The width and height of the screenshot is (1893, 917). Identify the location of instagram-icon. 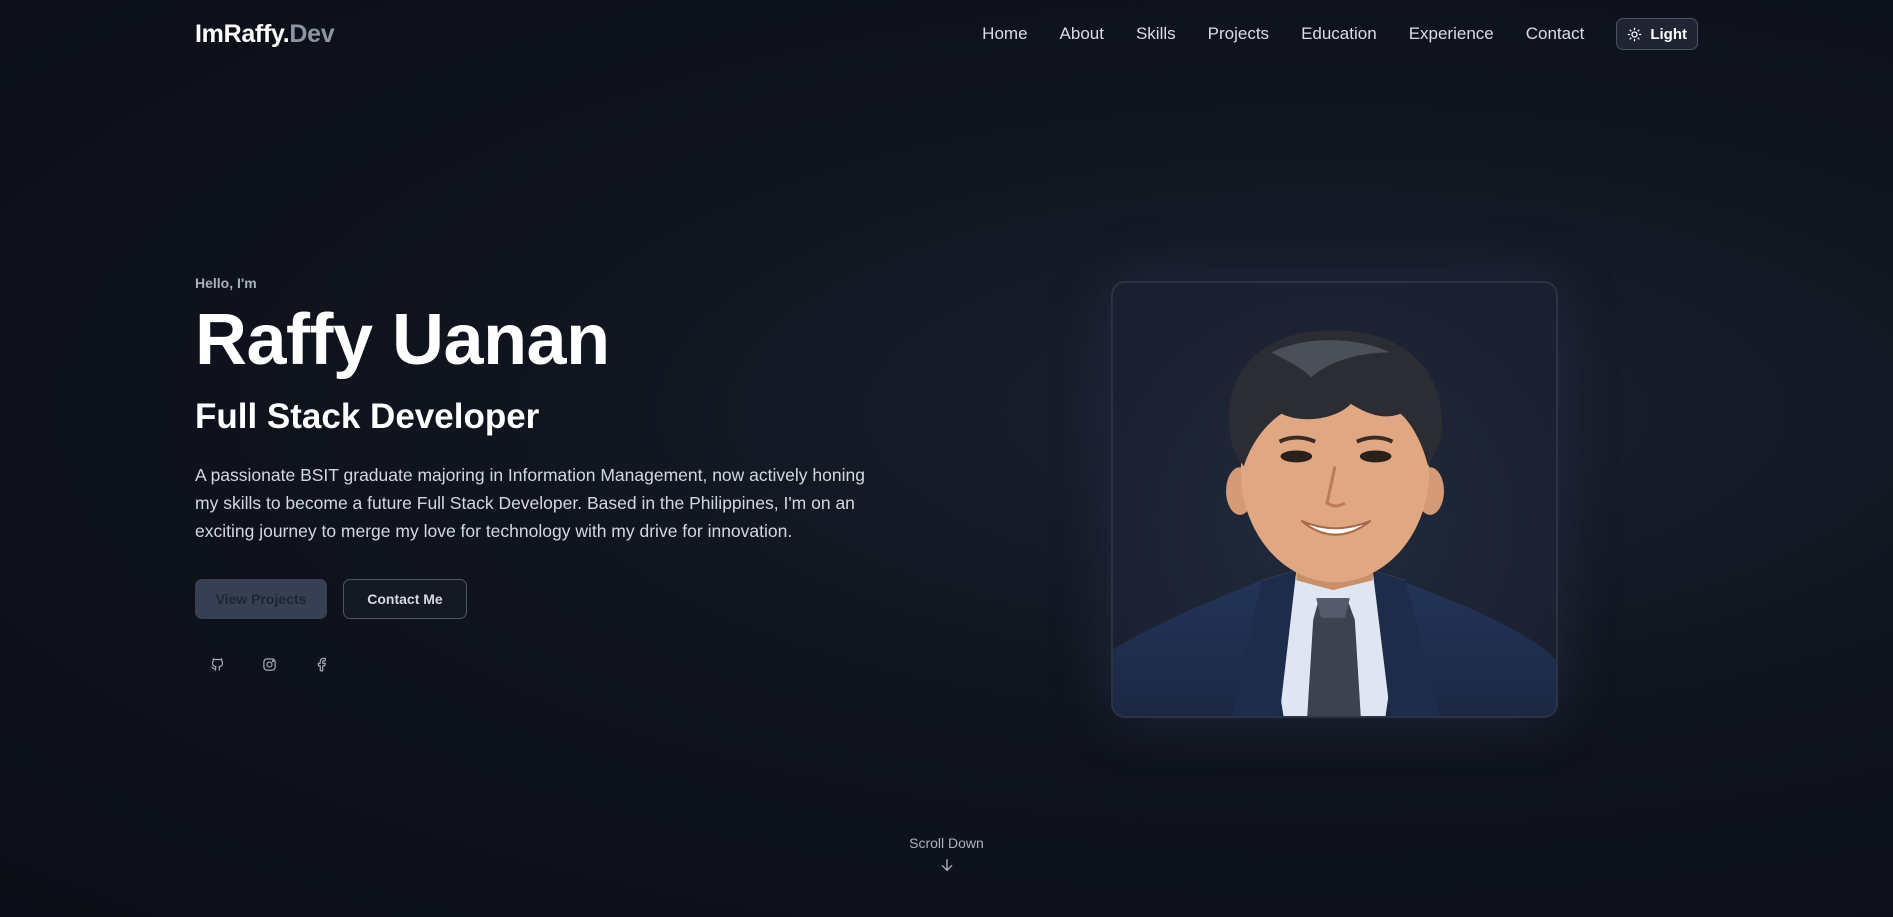
(269, 664).